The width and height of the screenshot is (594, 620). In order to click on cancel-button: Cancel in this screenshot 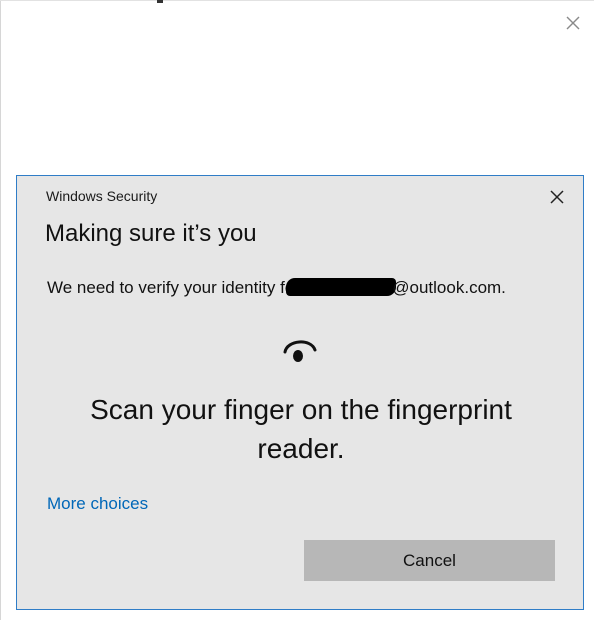, I will do `click(429, 560)`.